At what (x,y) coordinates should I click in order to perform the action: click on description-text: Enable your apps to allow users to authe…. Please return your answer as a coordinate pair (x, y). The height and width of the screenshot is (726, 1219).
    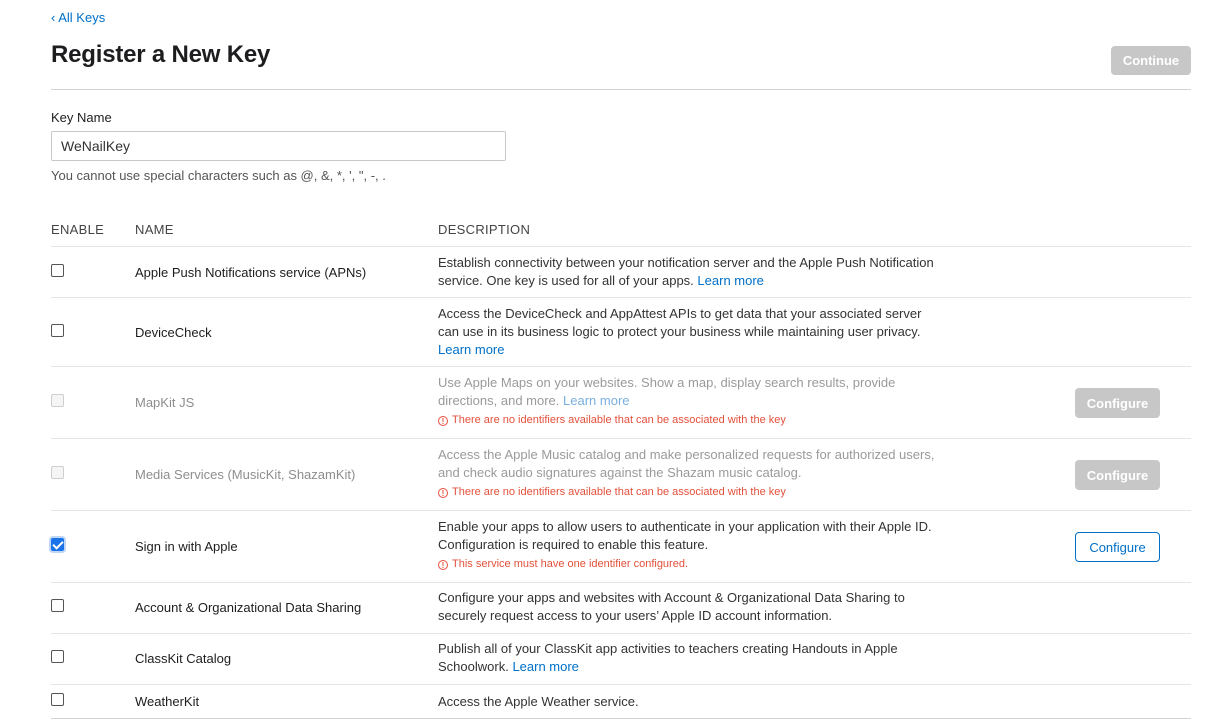
    Looking at the image, I should click on (685, 535).